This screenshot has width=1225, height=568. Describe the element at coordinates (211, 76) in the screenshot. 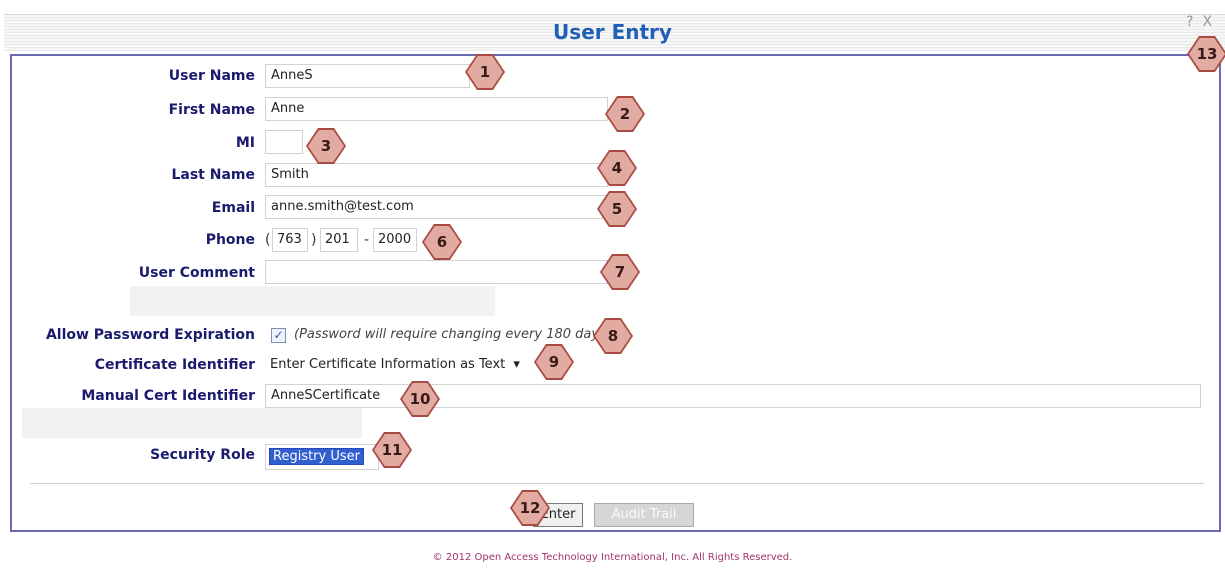

I see `user-name-label: User Name` at that location.